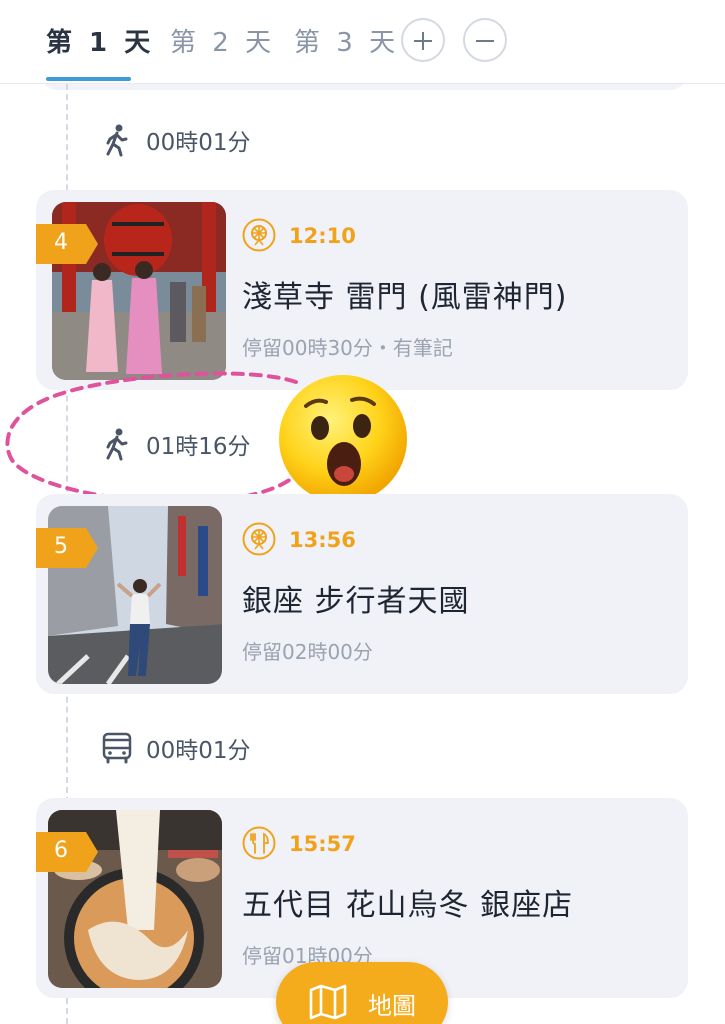 The image size is (725, 1024). Describe the element at coordinates (61, 242) in the screenshot. I see `stop-number: 4` at that location.